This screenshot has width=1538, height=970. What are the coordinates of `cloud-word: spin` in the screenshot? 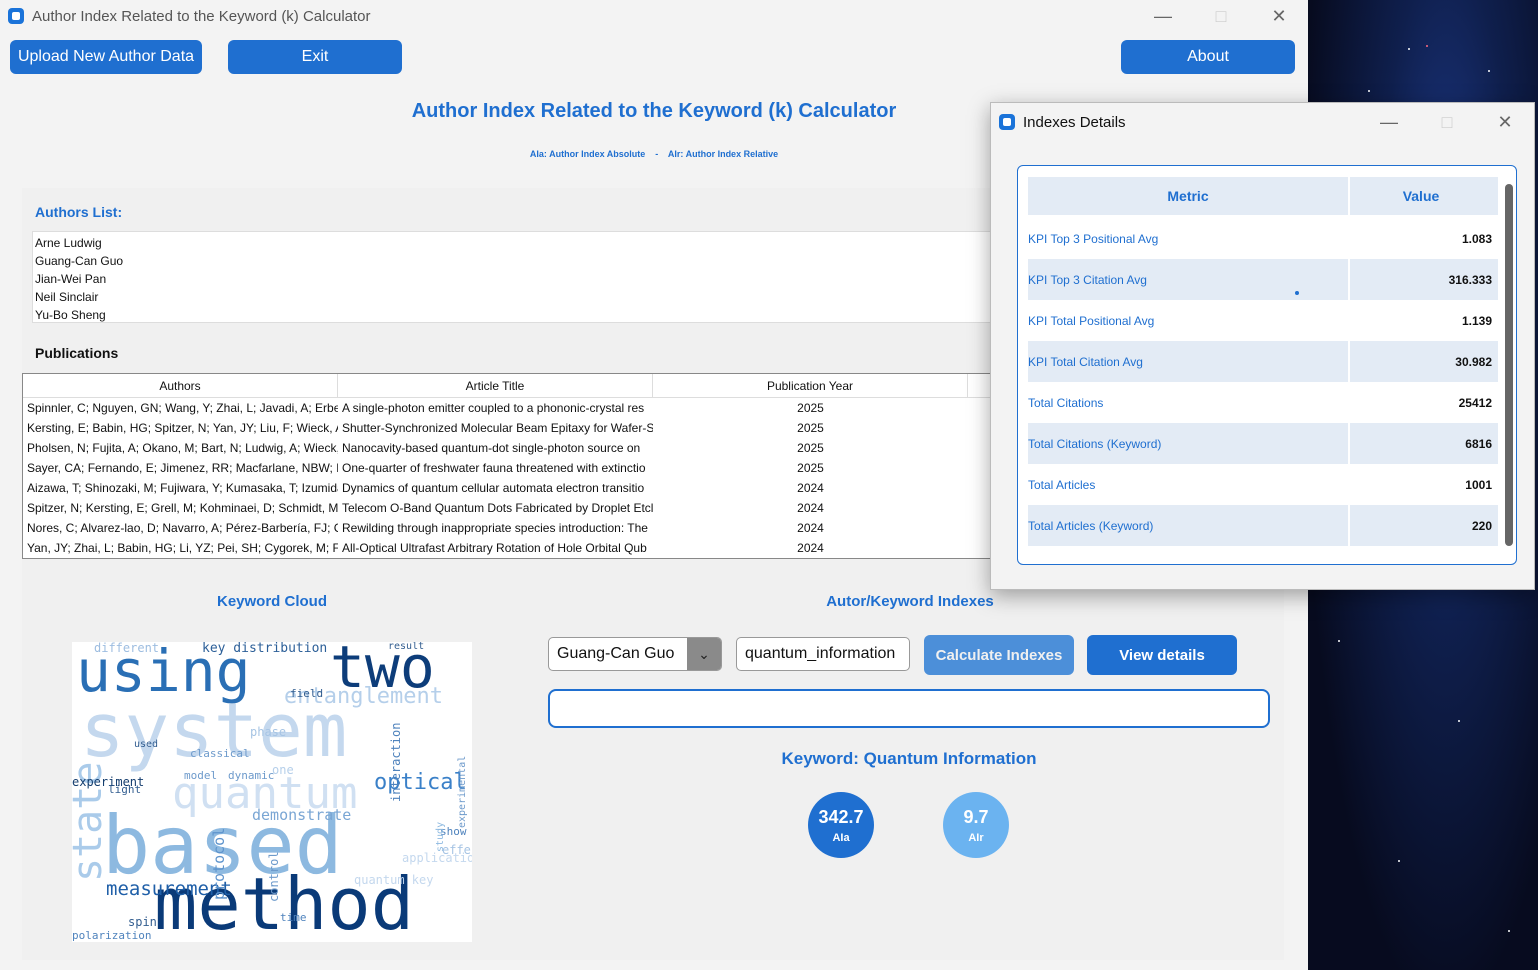 It's located at (142, 922).